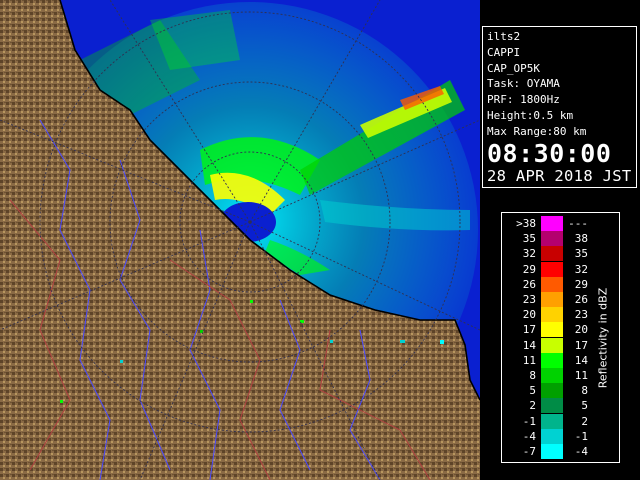 The image size is (640, 480). I want to click on product-code: CAP_OP5K, so click(513, 68).